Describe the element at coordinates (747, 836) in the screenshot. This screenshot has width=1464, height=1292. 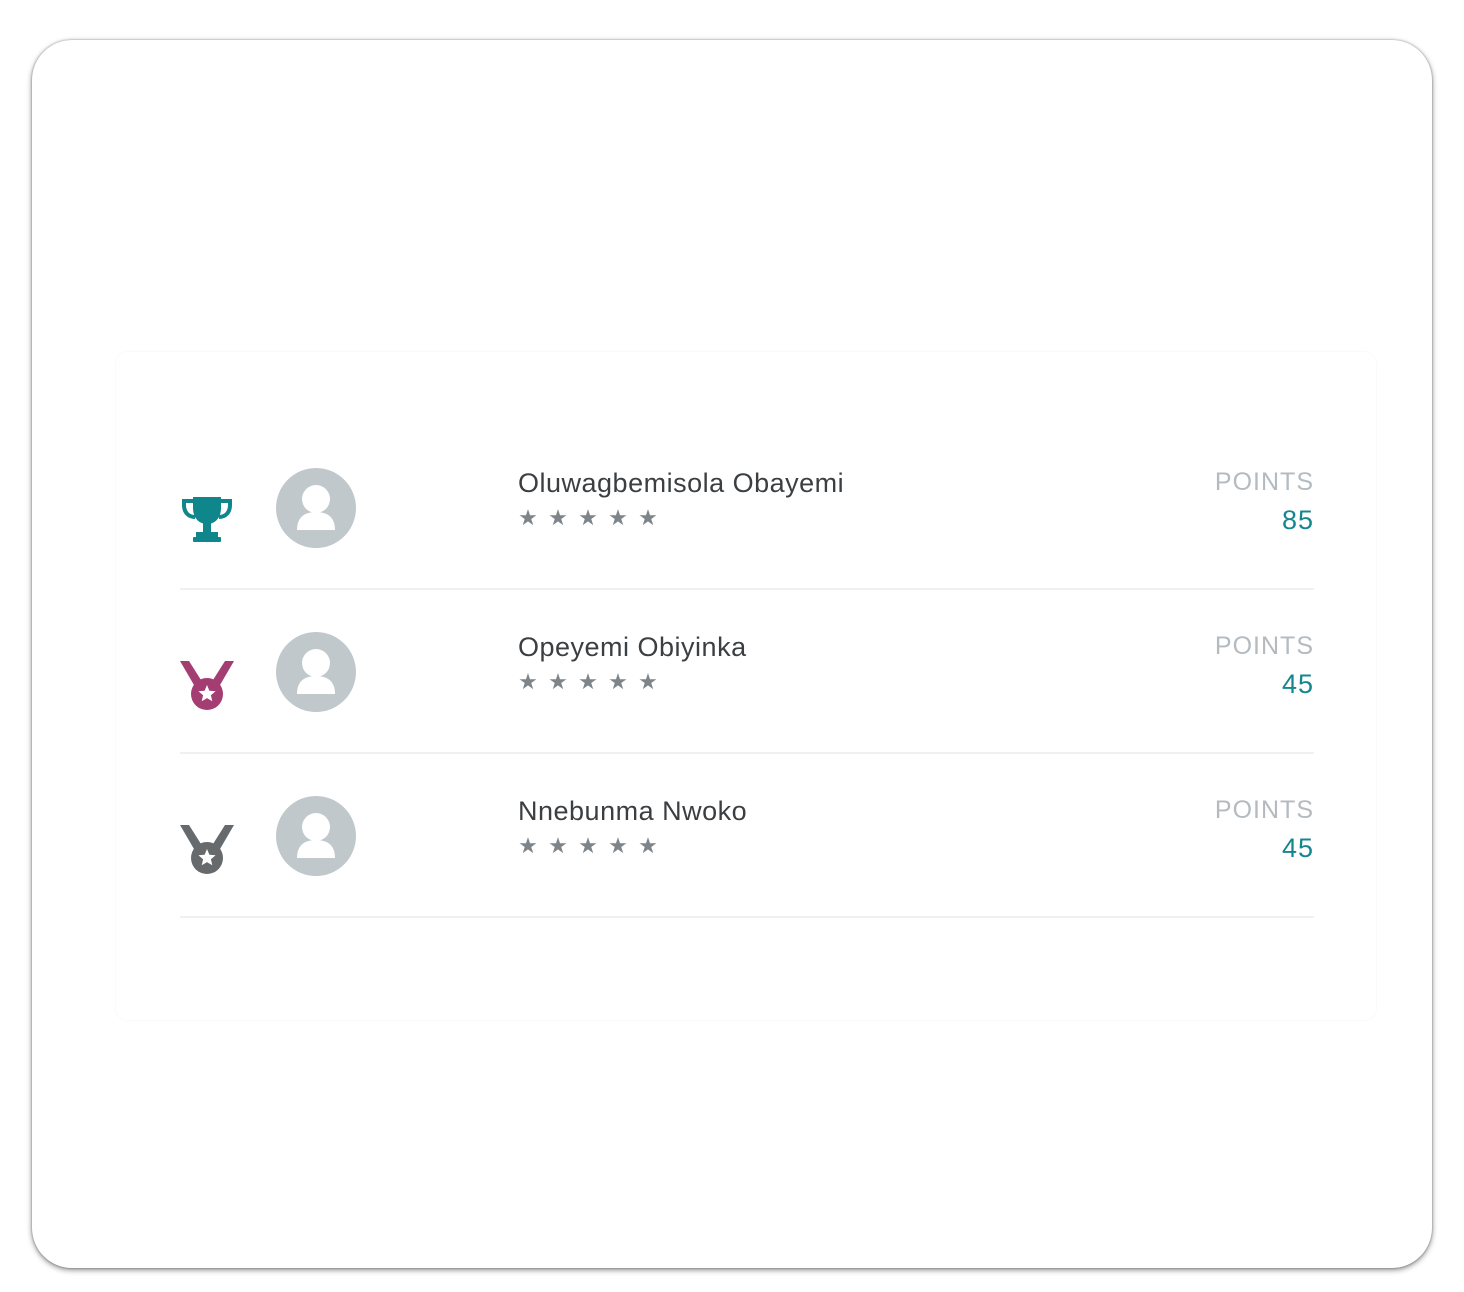
I see `leaderboard-row: Nnebunma Nwoko ★ ★ ★ ★ ★ POINTS 45` at that location.